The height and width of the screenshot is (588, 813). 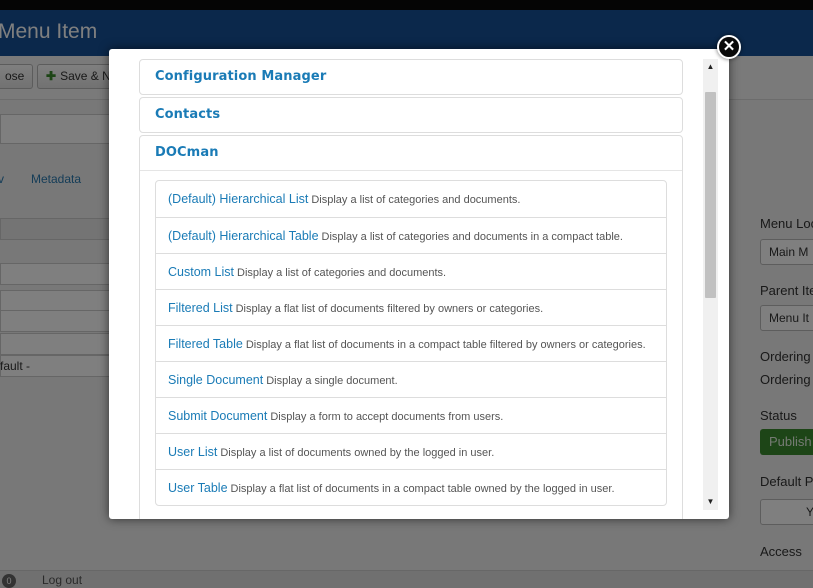 What do you see at coordinates (710, 67) in the screenshot?
I see `scroll-up-arrow-icon: ▲` at bounding box center [710, 67].